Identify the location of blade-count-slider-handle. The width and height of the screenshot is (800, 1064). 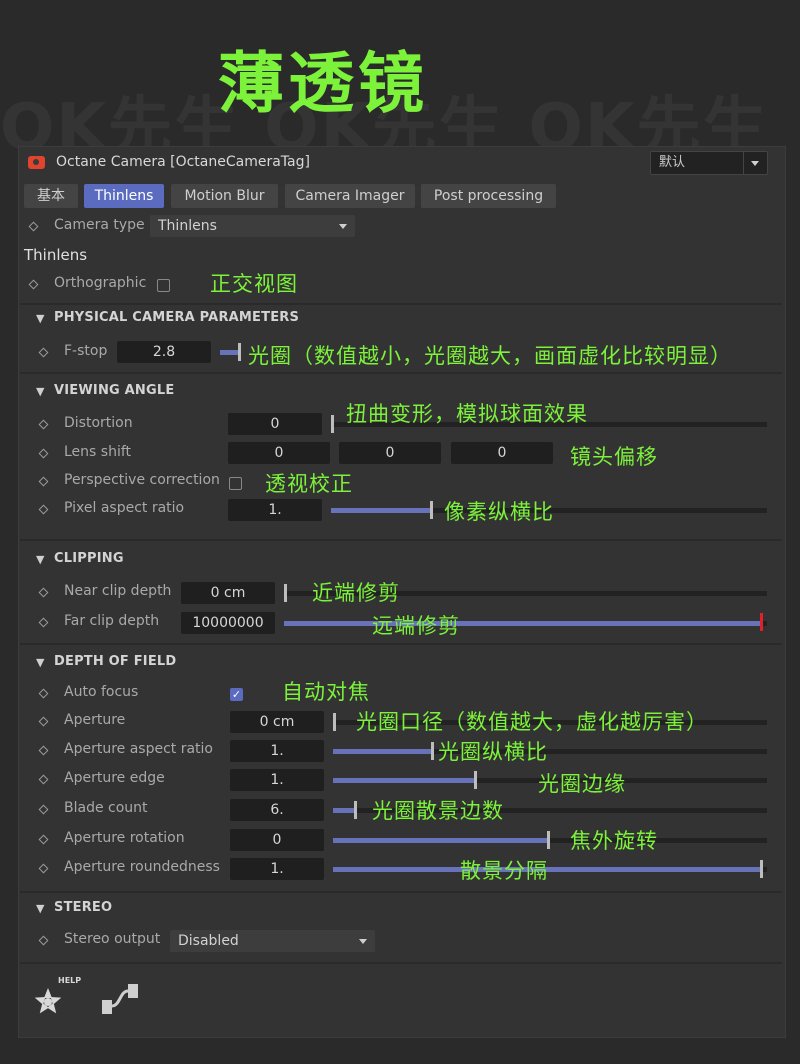
(355, 810).